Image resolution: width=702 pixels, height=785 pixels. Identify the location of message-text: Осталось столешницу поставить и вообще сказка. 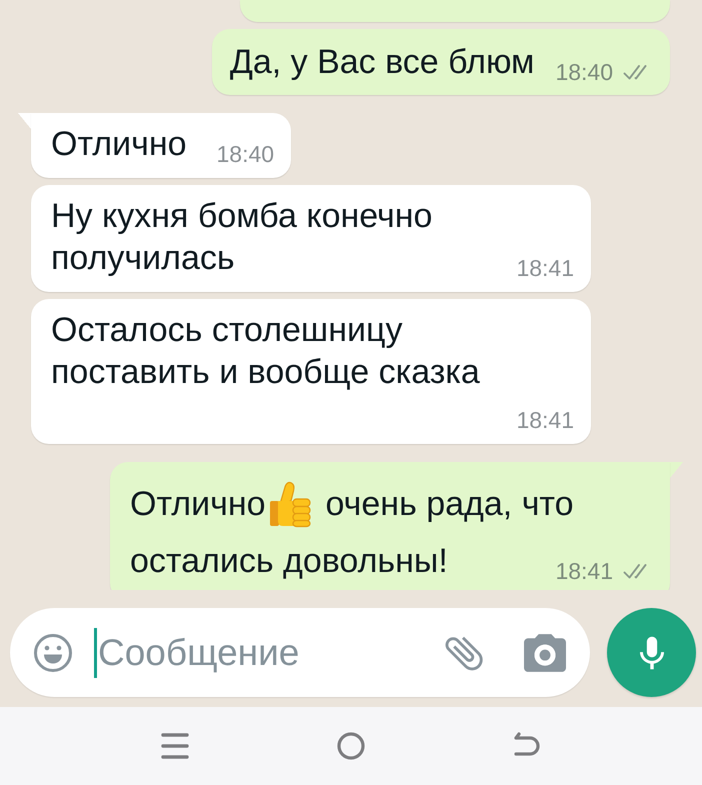
(266, 351).